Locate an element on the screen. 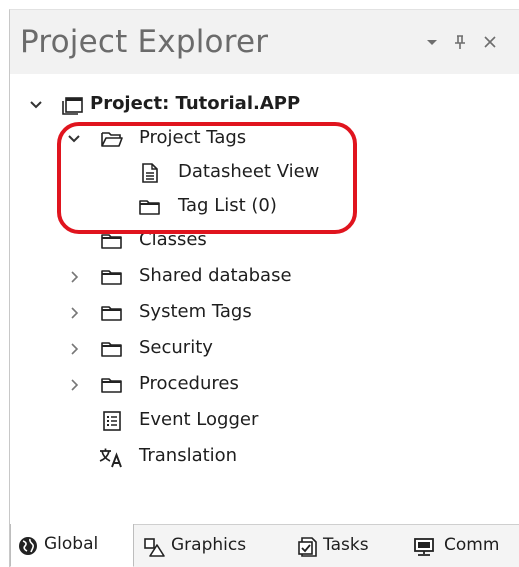 The width and height of the screenshot is (519, 567). computer-icon is located at coordinates (424, 546).